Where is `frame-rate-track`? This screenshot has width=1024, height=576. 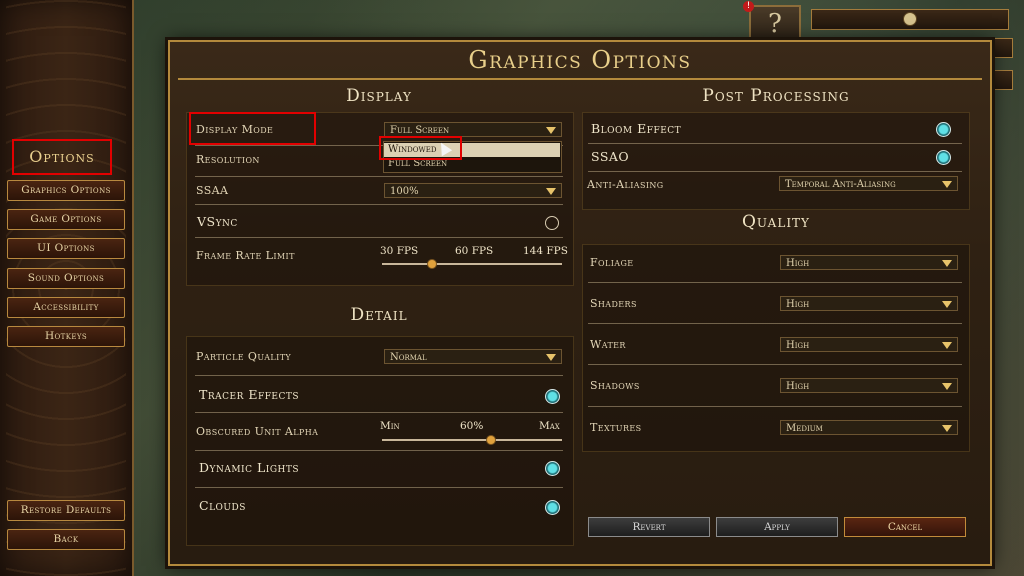
frame-rate-track is located at coordinates (472, 264).